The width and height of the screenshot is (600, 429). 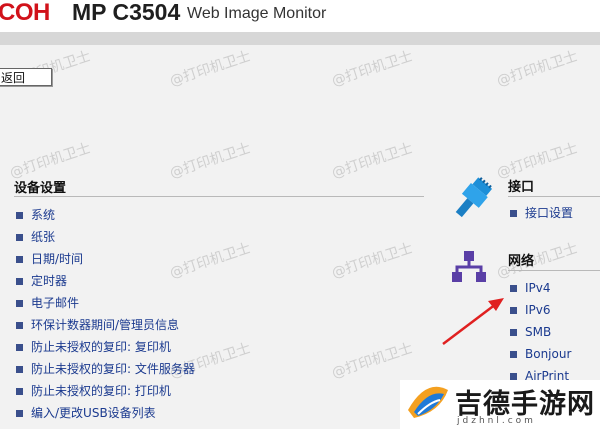 What do you see at coordinates (473, 321) in the screenshot?
I see `annotation-arrow-icon` at bounding box center [473, 321].